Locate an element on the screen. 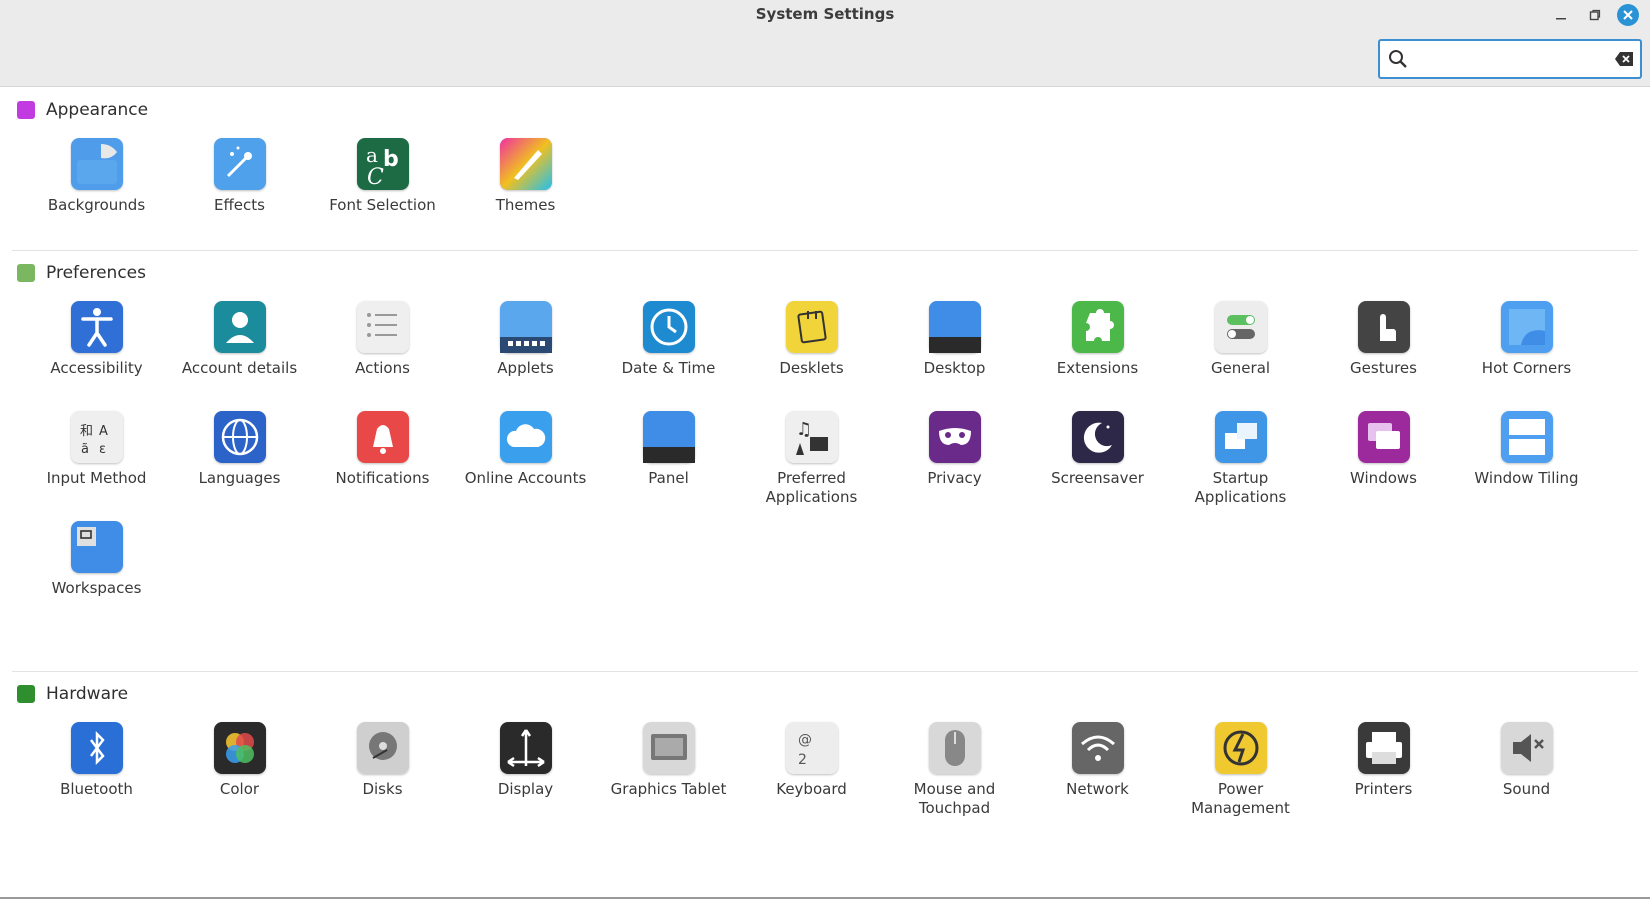 This screenshot has height=899, width=1650. search-box is located at coordinates (1510, 59).